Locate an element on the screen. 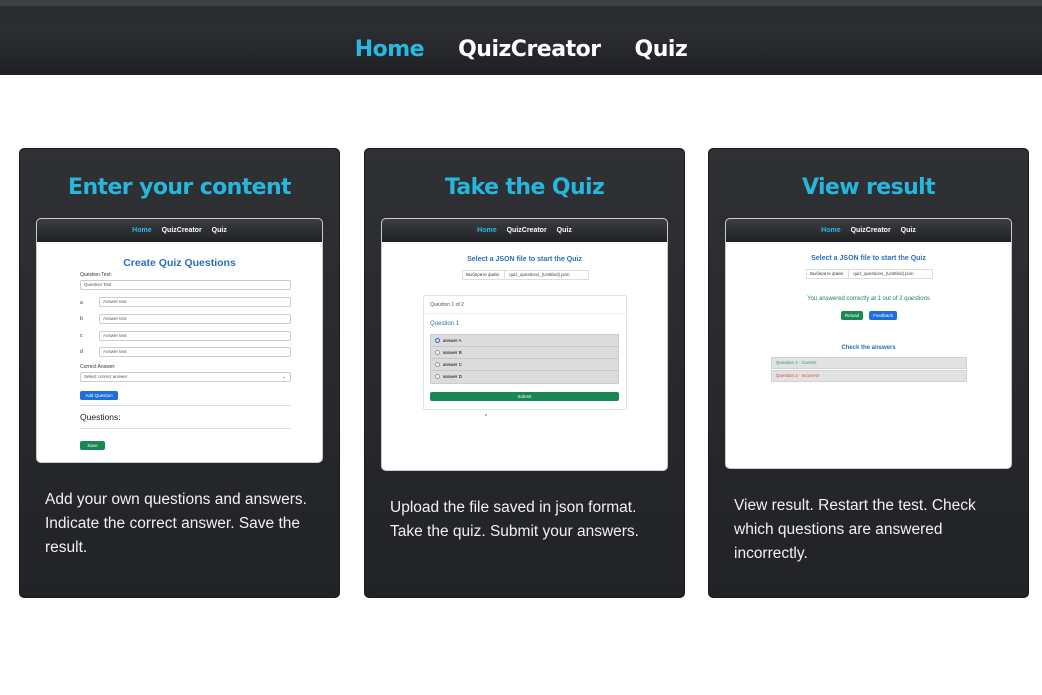 This screenshot has height=695, width=1042. mini-questions-heading: Questions: is located at coordinates (100, 417).